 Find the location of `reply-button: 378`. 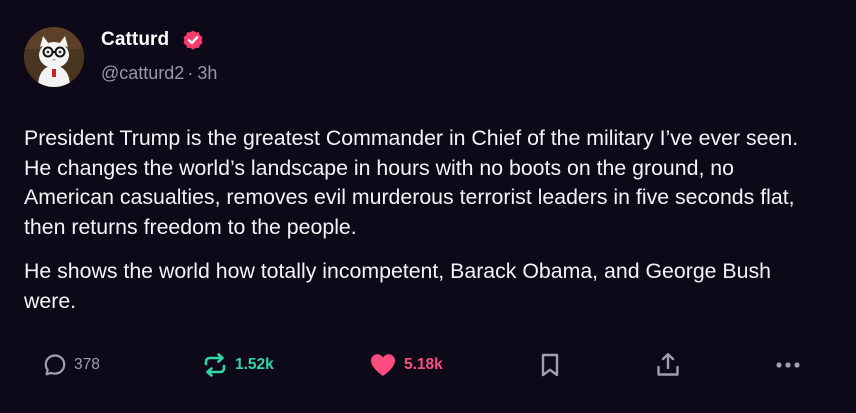

reply-button: 378 is located at coordinates (71, 365).